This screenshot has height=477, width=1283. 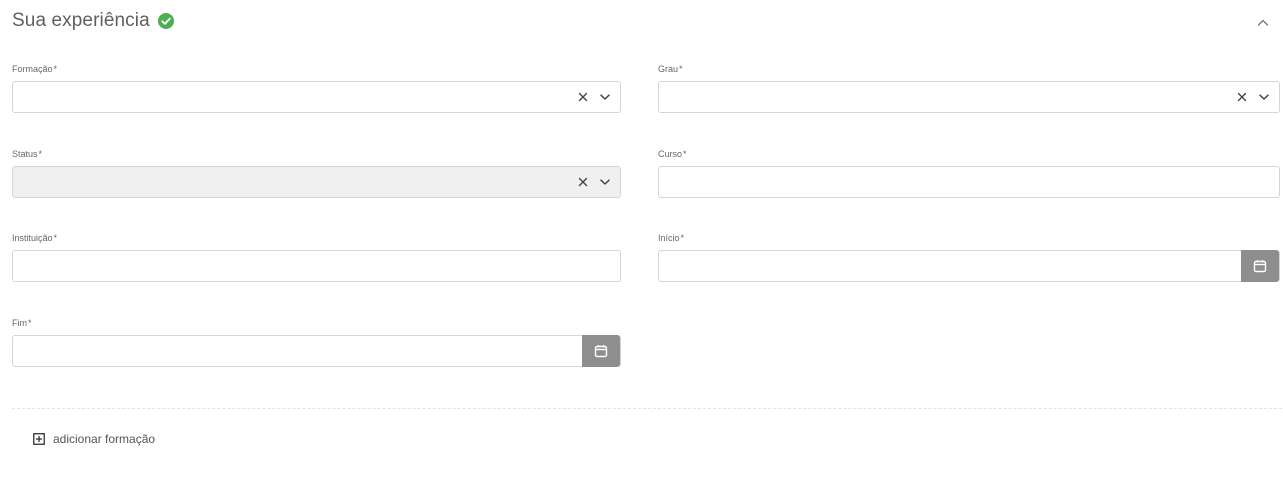 What do you see at coordinates (969, 97) in the screenshot?
I see `grau-select` at bounding box center [969, 97].